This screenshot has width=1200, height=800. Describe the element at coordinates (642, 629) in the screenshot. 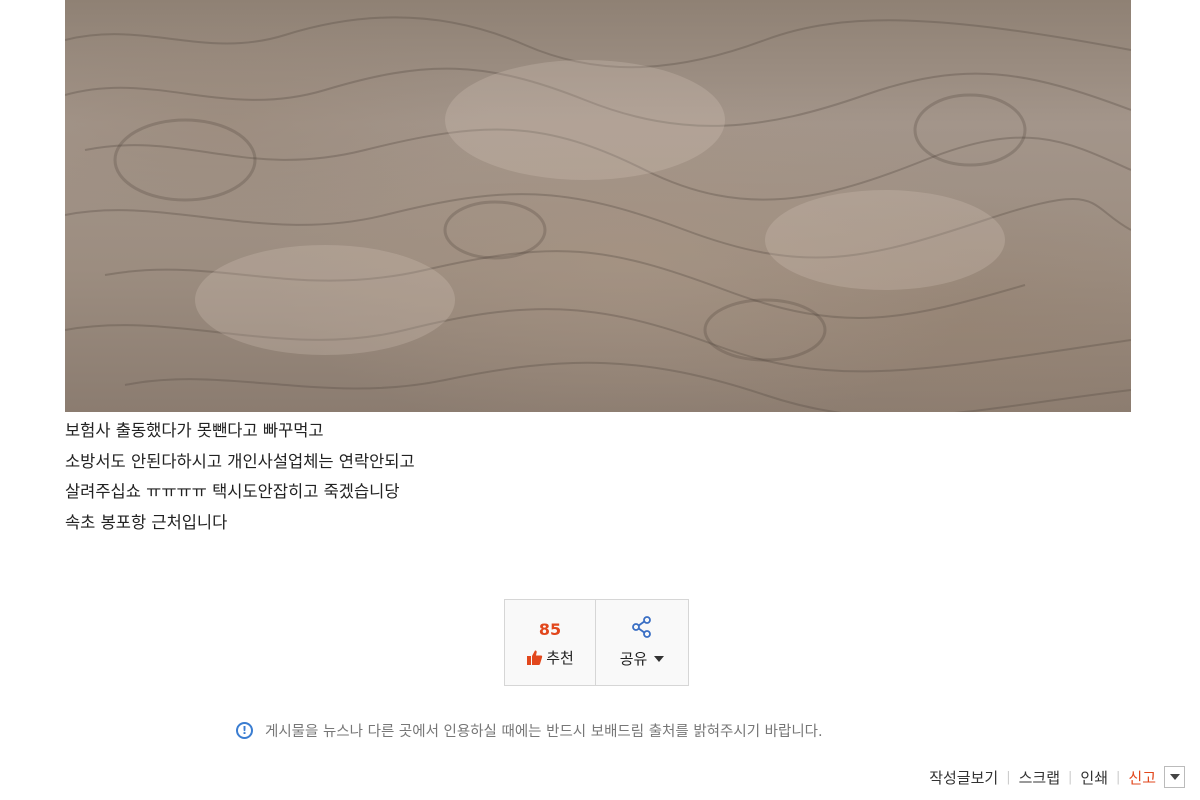

I see `share-icon` at that location.